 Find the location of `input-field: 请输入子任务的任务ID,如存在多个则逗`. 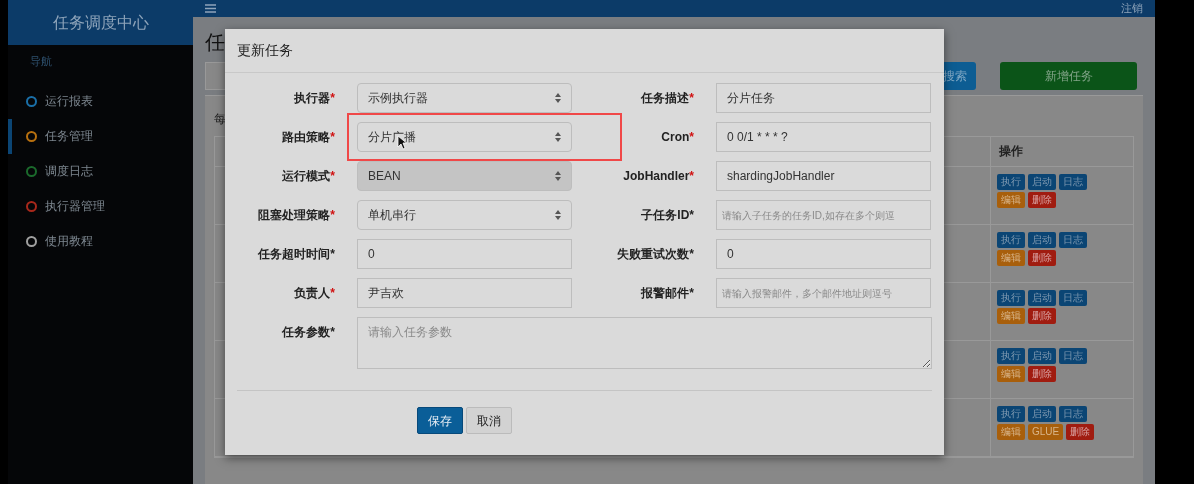

input-field: 请输入子任务的任务ID,如存在多个则逗 is located at coordinates (823, 215).